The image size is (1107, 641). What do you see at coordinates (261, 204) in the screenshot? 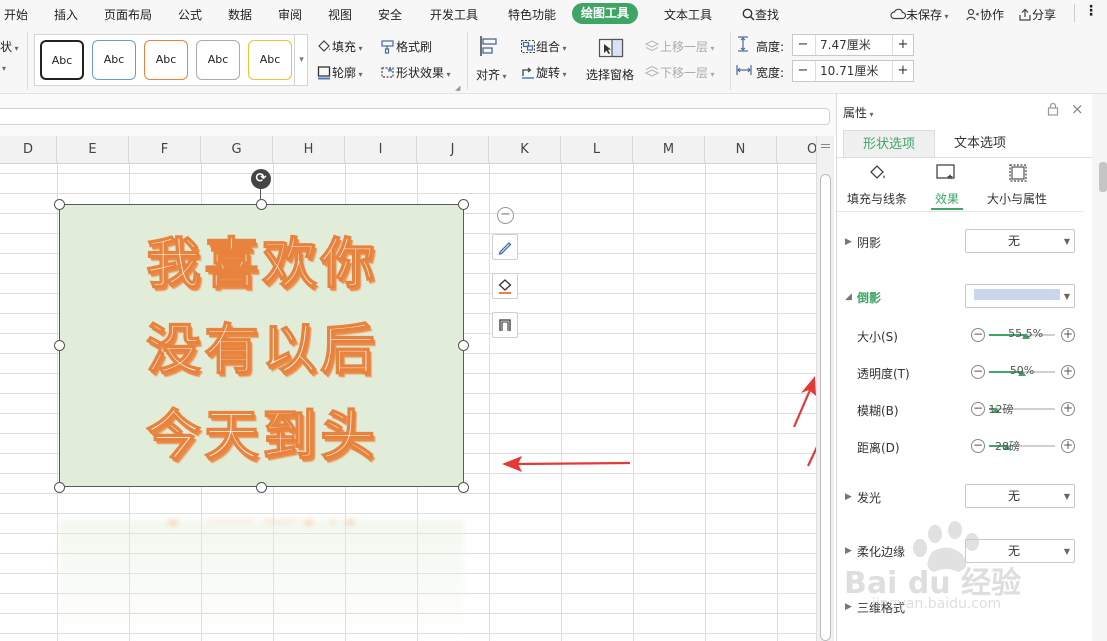
I see `resize-handle-top` at bounding box center [261, 204].